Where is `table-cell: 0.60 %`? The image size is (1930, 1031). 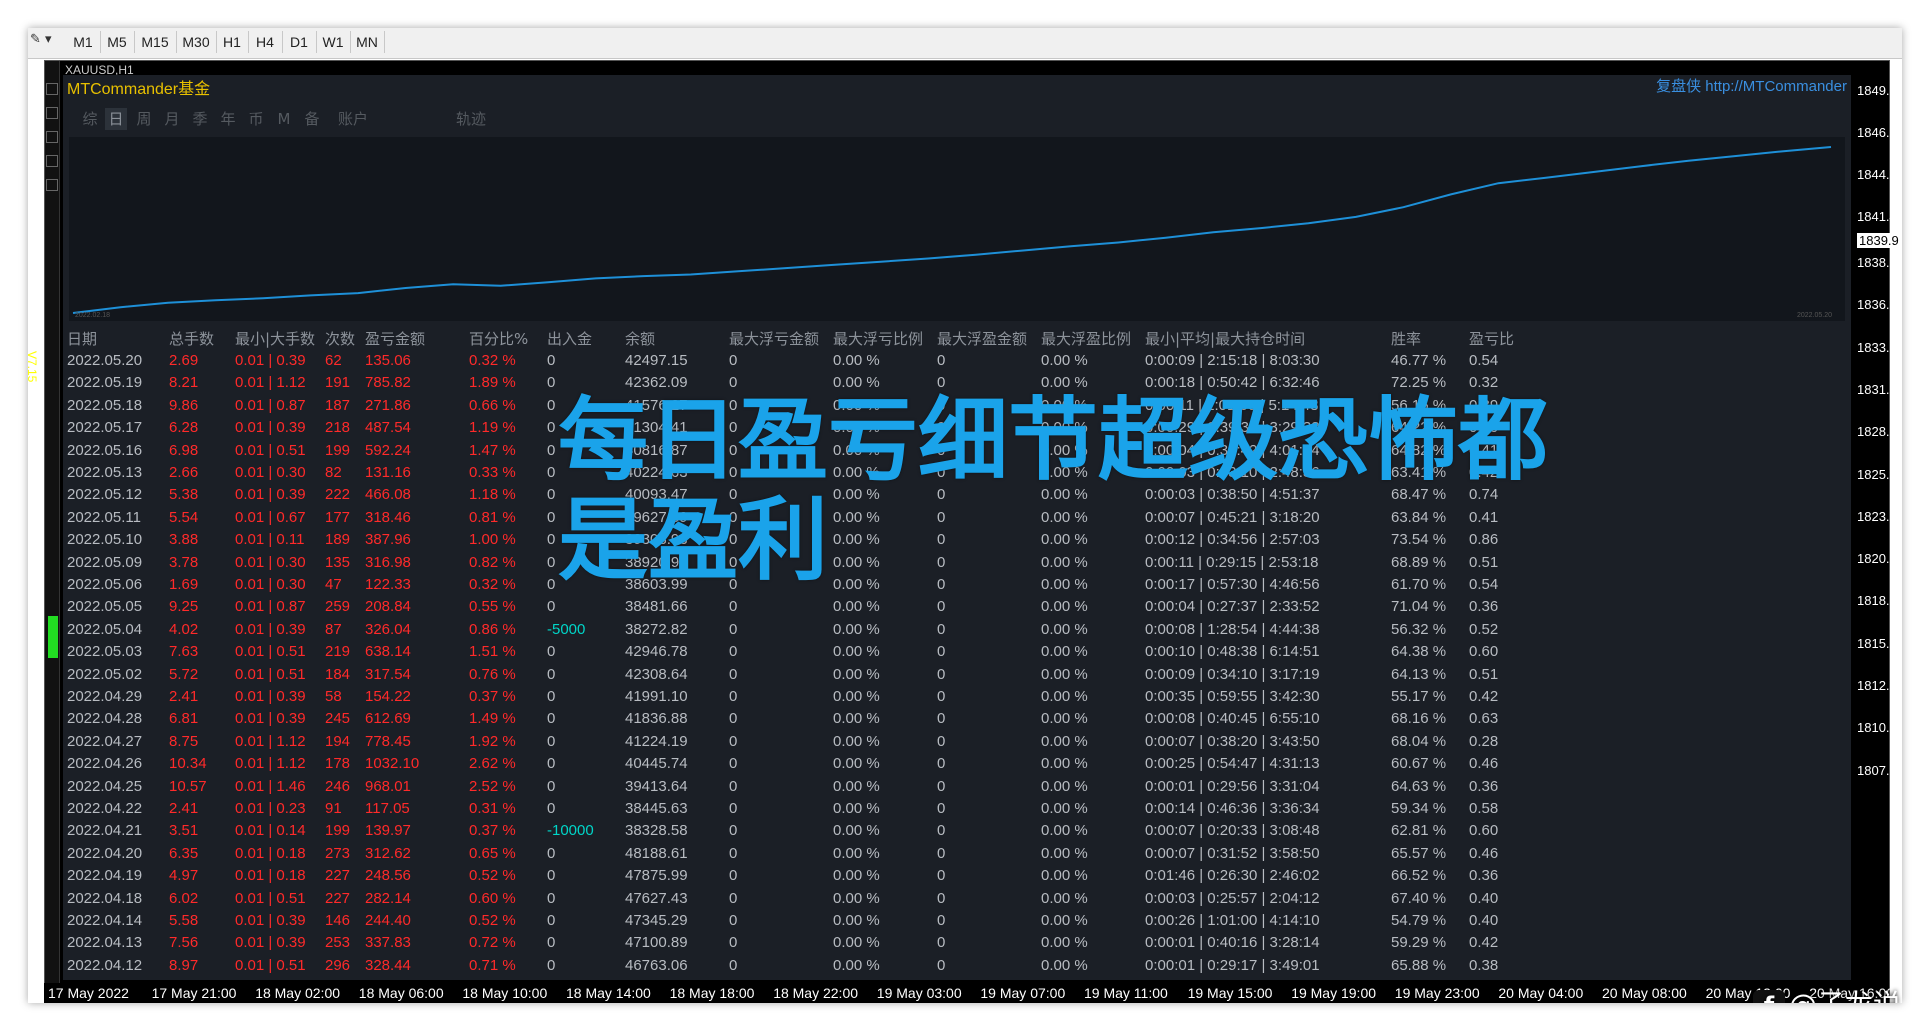
table-cell: 0.60 % is located at coordinates (492, 898).